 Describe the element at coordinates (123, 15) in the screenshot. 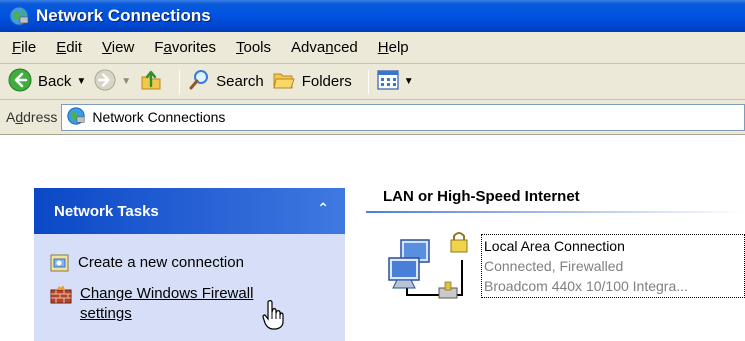

I see `window-title: Network Connections` at that location.